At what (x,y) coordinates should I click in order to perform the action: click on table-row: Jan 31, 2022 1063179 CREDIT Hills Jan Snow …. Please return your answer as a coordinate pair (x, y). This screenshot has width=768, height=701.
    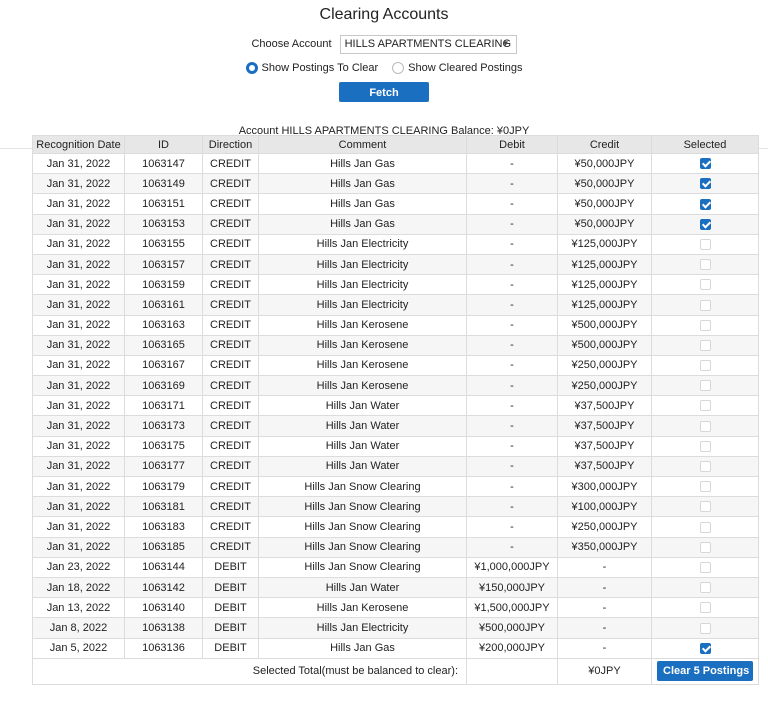
    Looking at the image, I should click on (395, 486).